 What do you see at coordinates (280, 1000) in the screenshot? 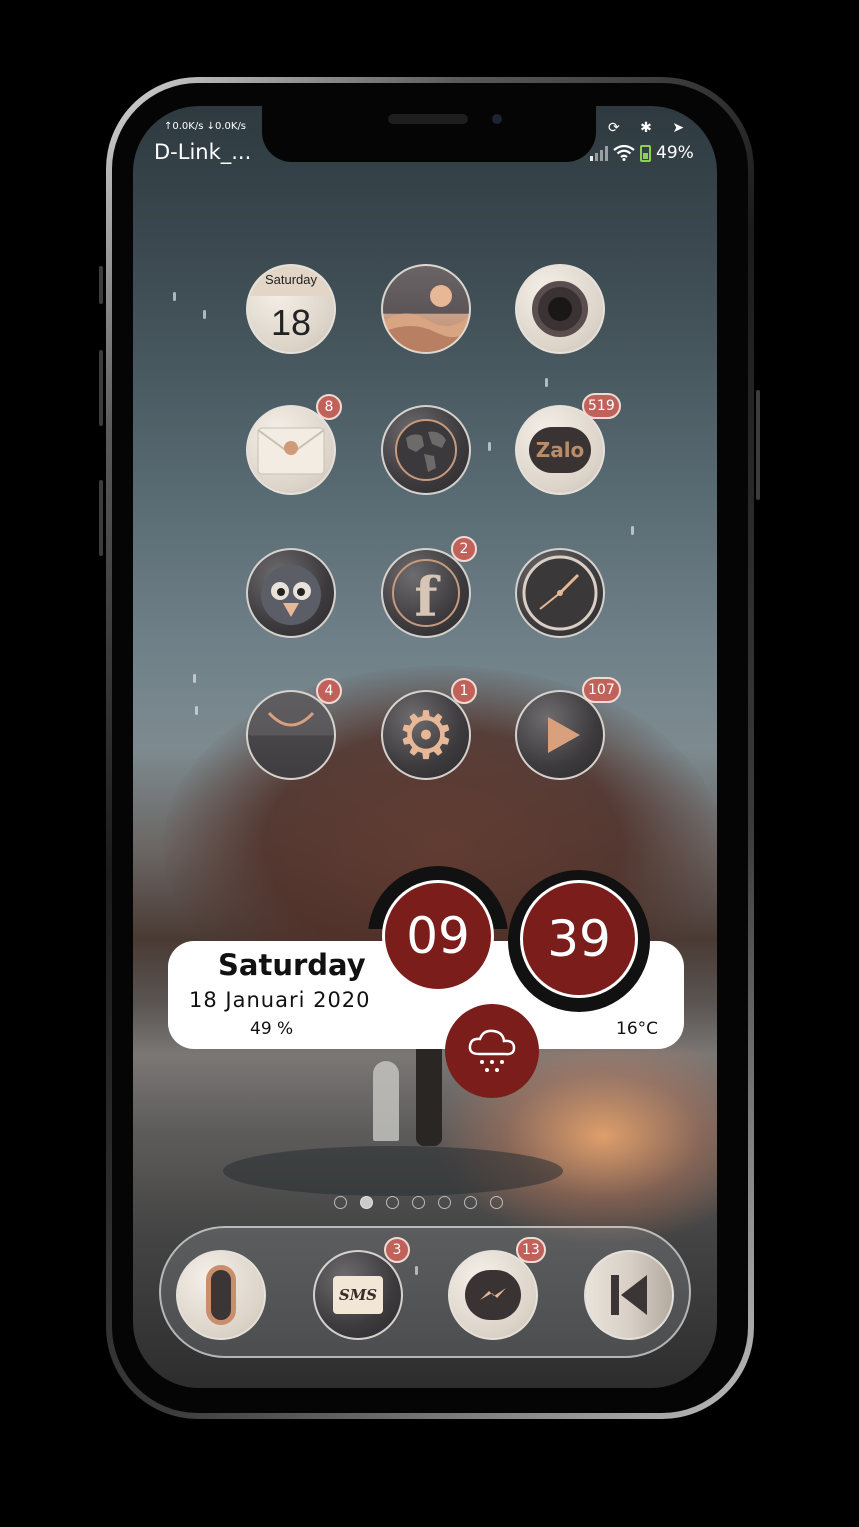
I see `widget-date: 18 Januari 2020` at bounding box center [280, 1000].